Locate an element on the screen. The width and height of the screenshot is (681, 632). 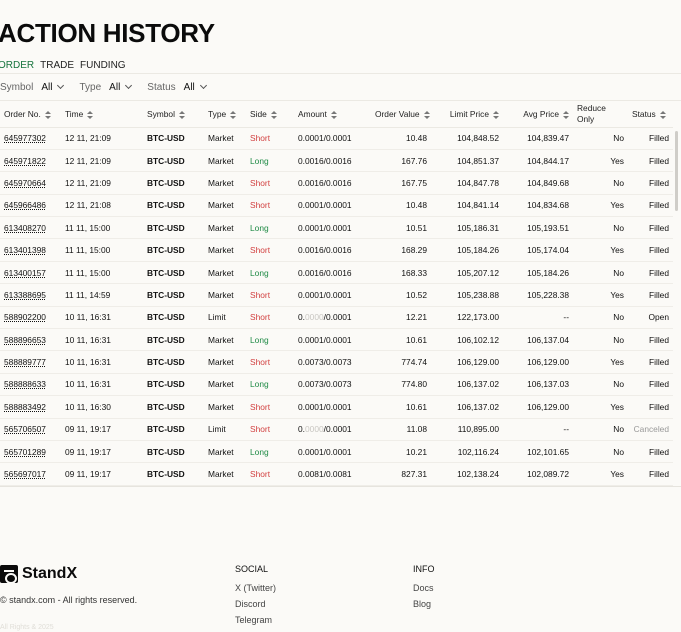
col-limit-price: Limit Price is located at coordinates (467, 114).